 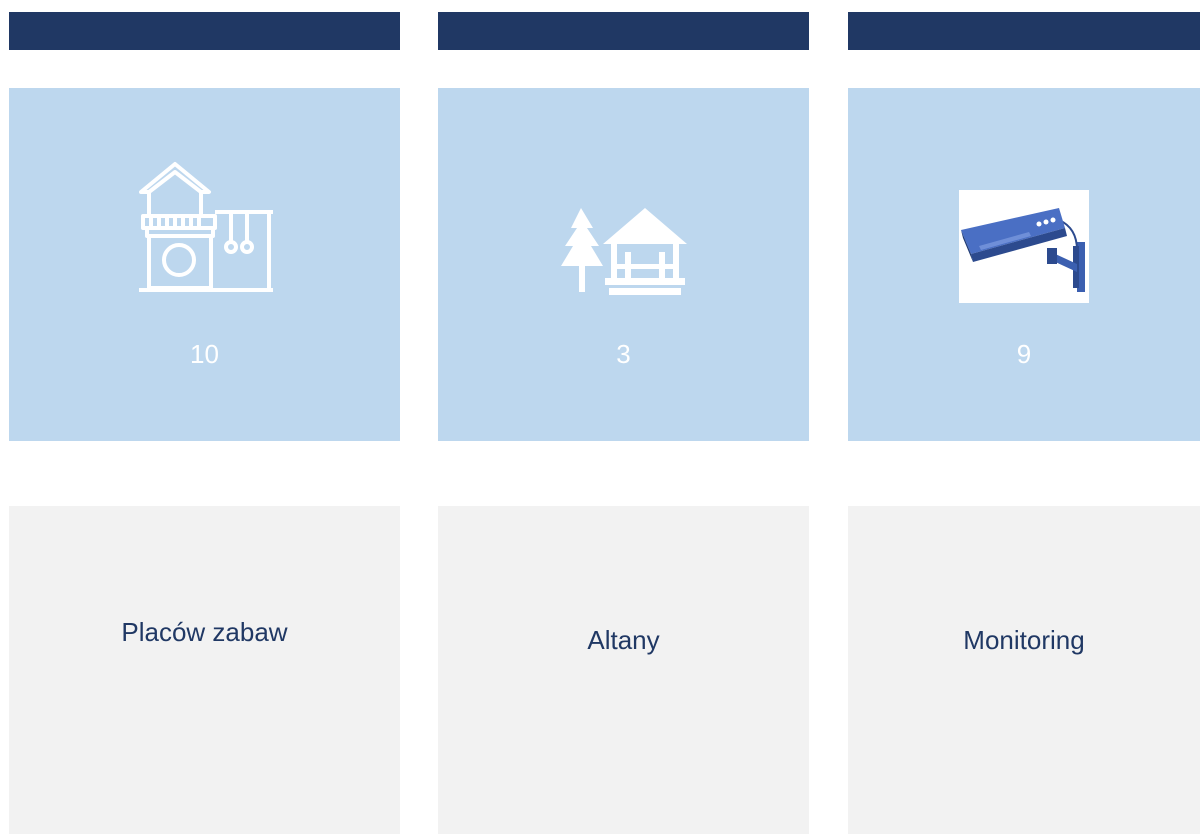 I want to click on label-panel: Placów zabaw, so click(x=204, y=670).